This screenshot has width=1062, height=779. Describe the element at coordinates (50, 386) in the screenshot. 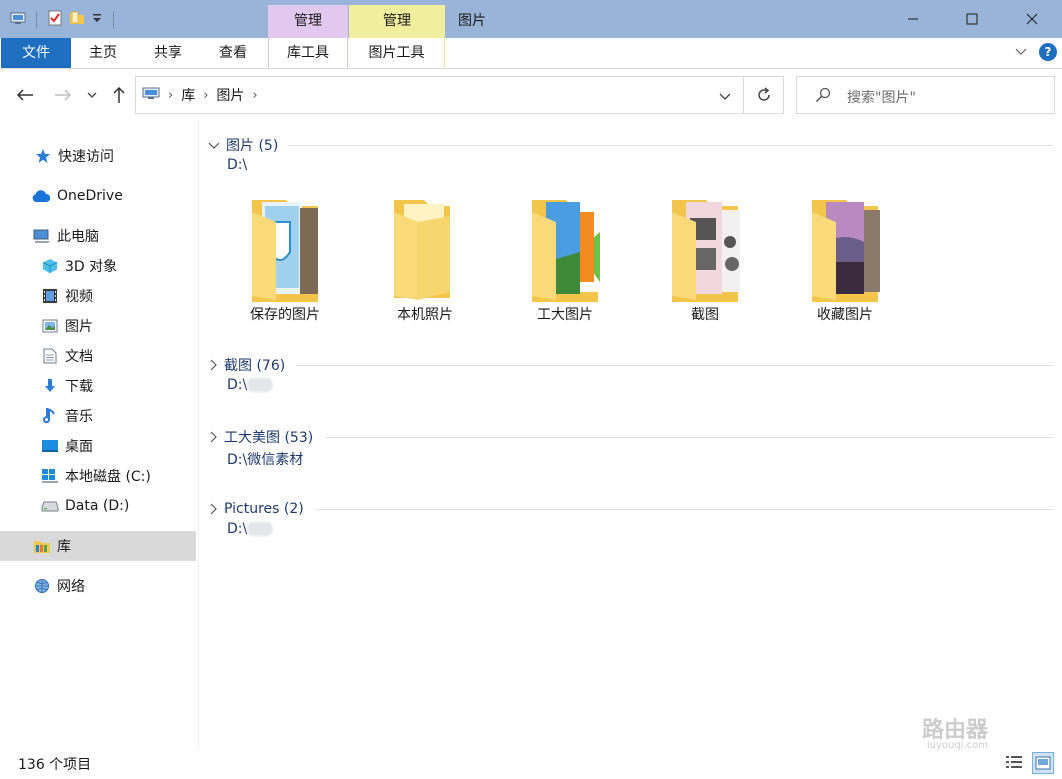

I see `download-icon` at that location.